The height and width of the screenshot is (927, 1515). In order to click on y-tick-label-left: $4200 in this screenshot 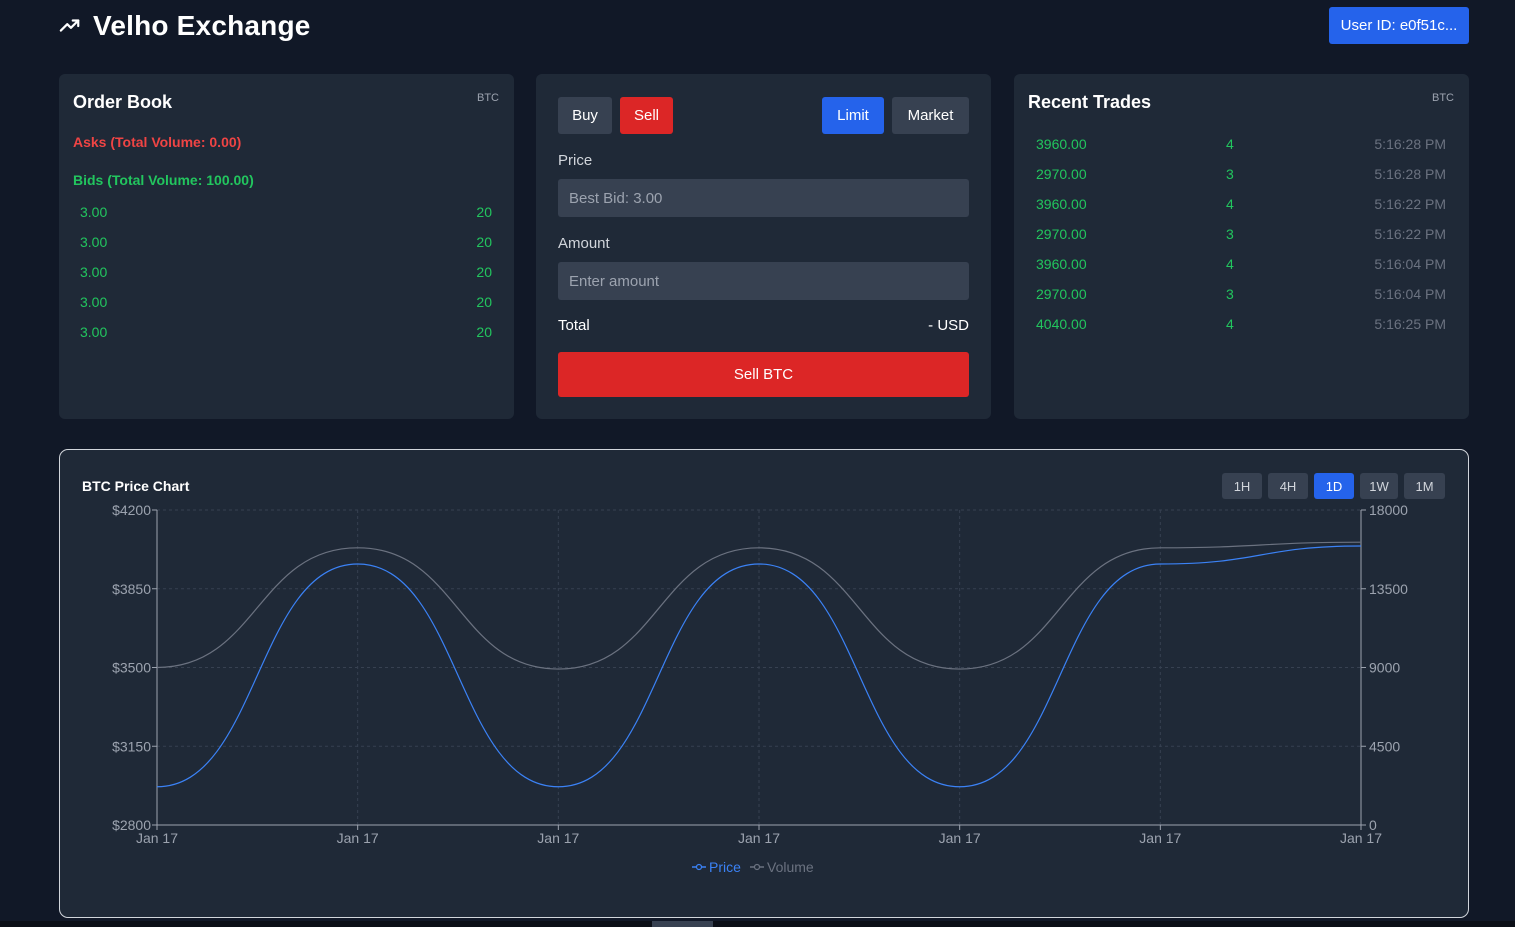, I will do `click(131, 510)`.